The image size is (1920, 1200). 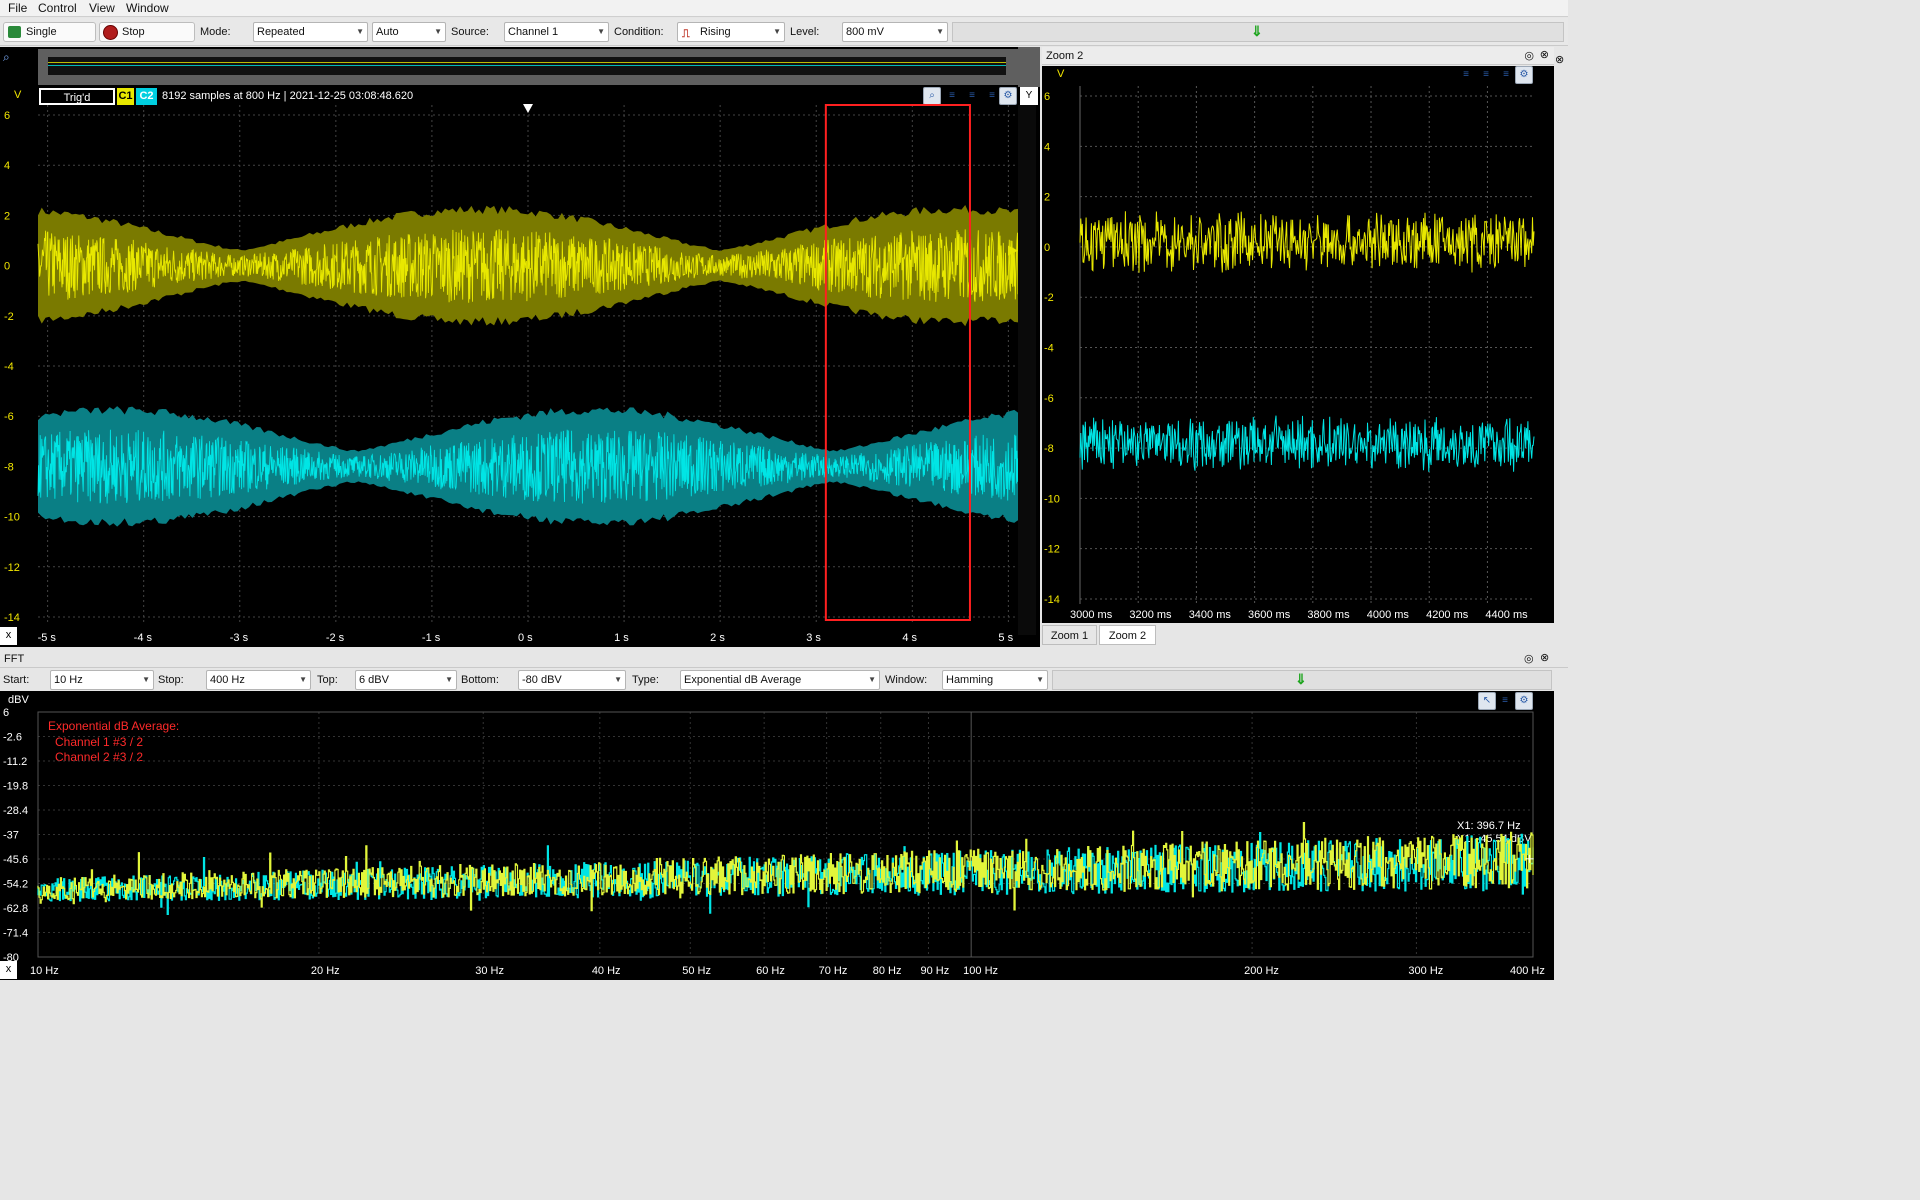 I want to click on single-button: Single, so click(x=49, y=32).